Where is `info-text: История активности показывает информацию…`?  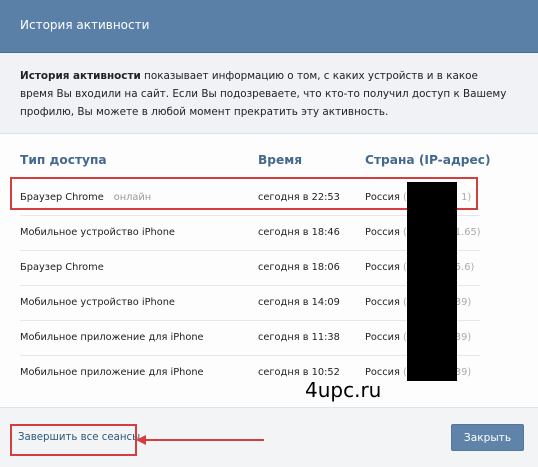
info-text: История активности показывает информацию… is located at coordinates (265, 94).